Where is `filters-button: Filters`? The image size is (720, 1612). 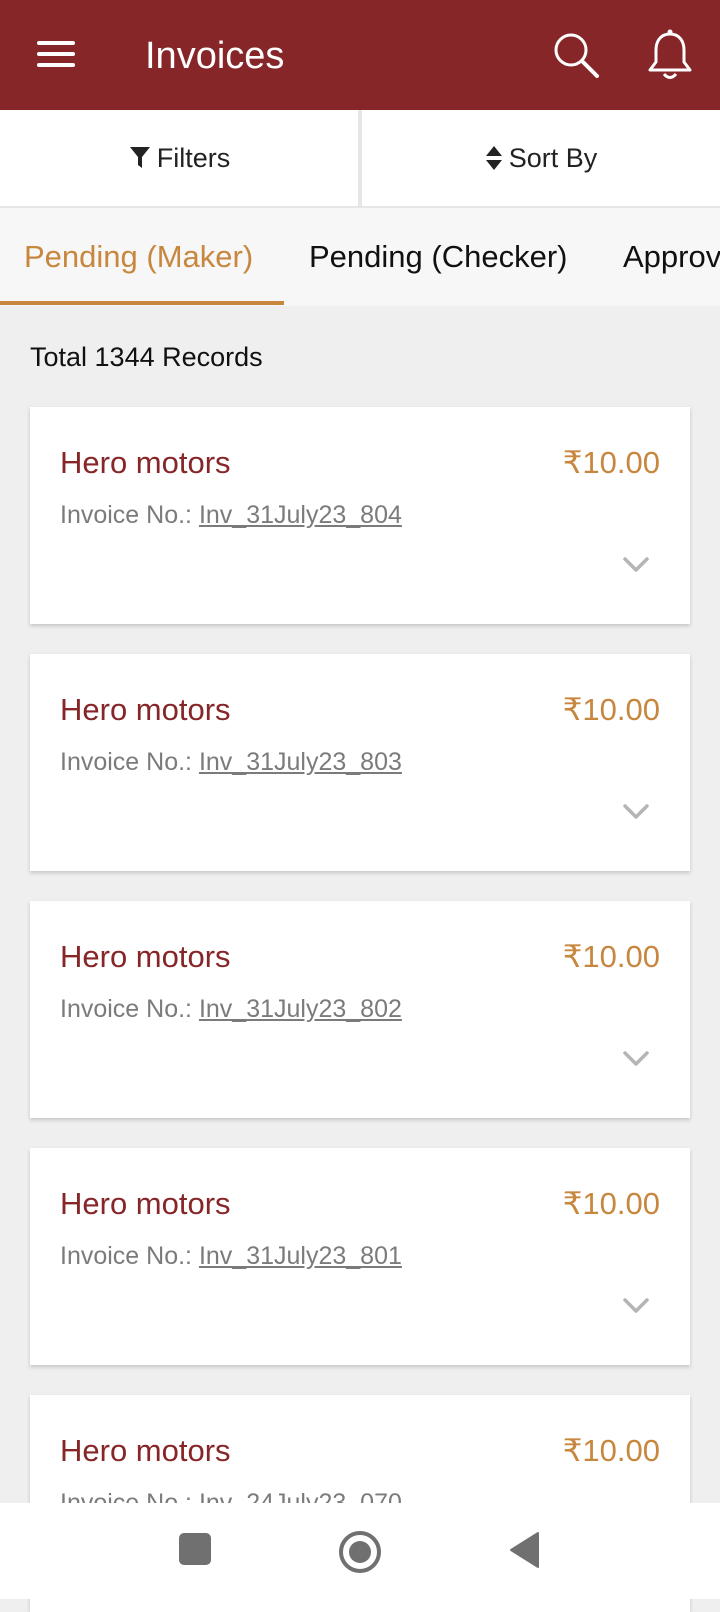
filters-button: Filters is located at coordinates (179, 158).